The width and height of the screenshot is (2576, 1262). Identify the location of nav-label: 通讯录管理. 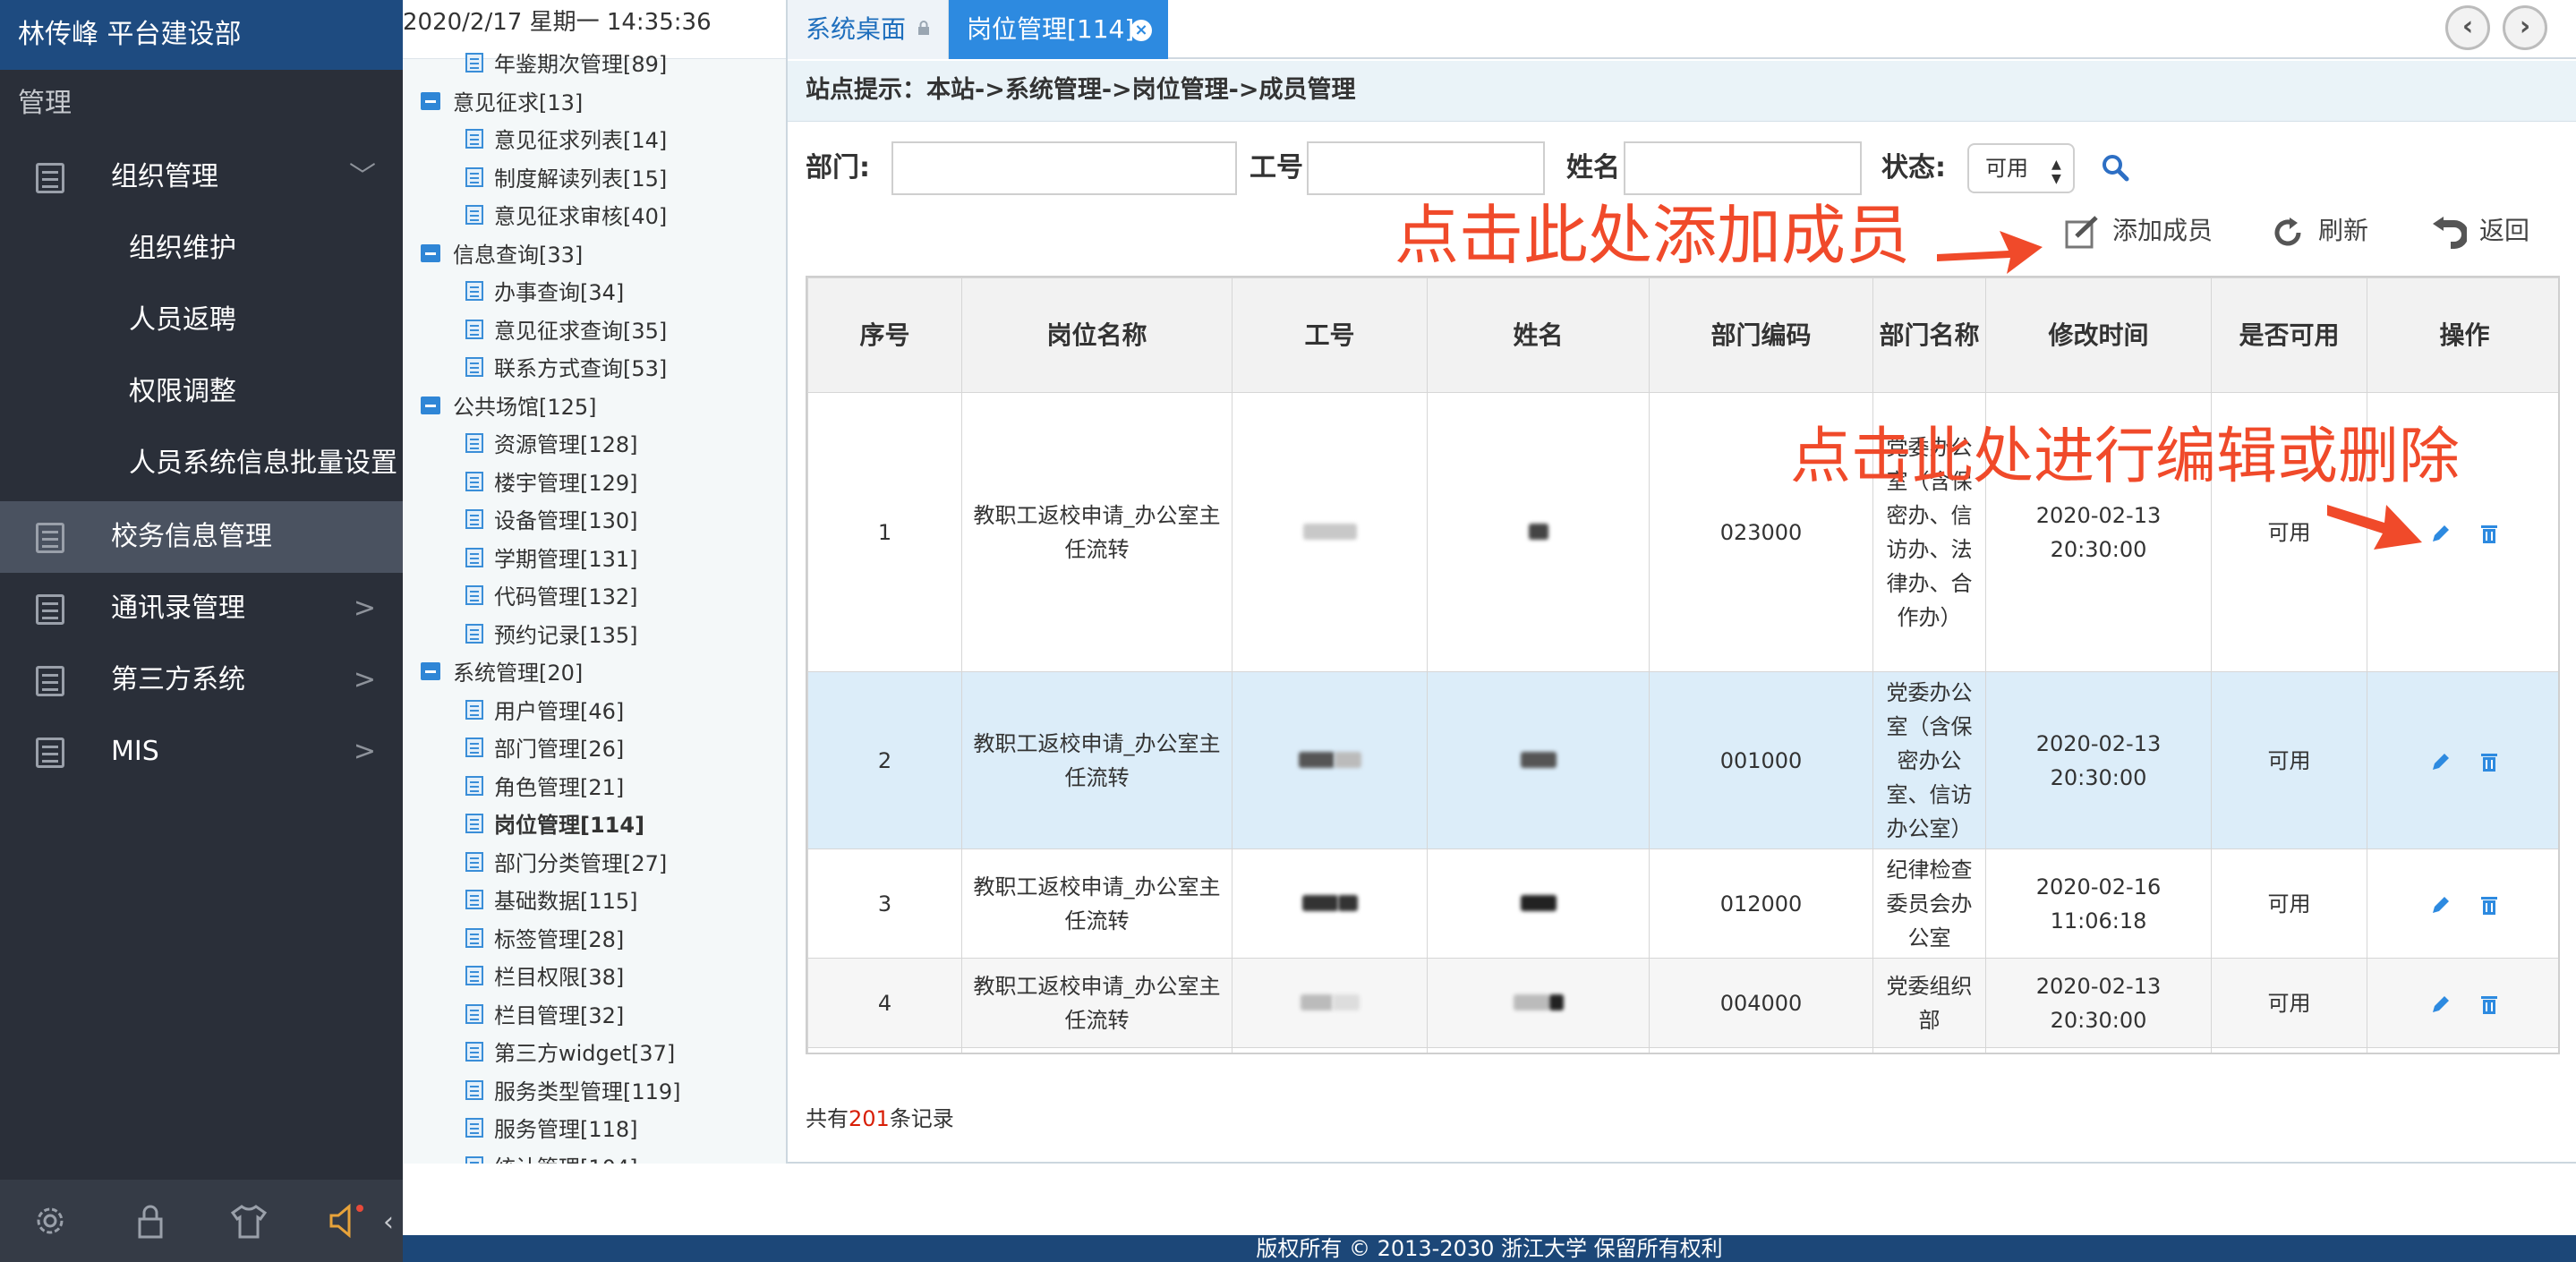
(178, 608).